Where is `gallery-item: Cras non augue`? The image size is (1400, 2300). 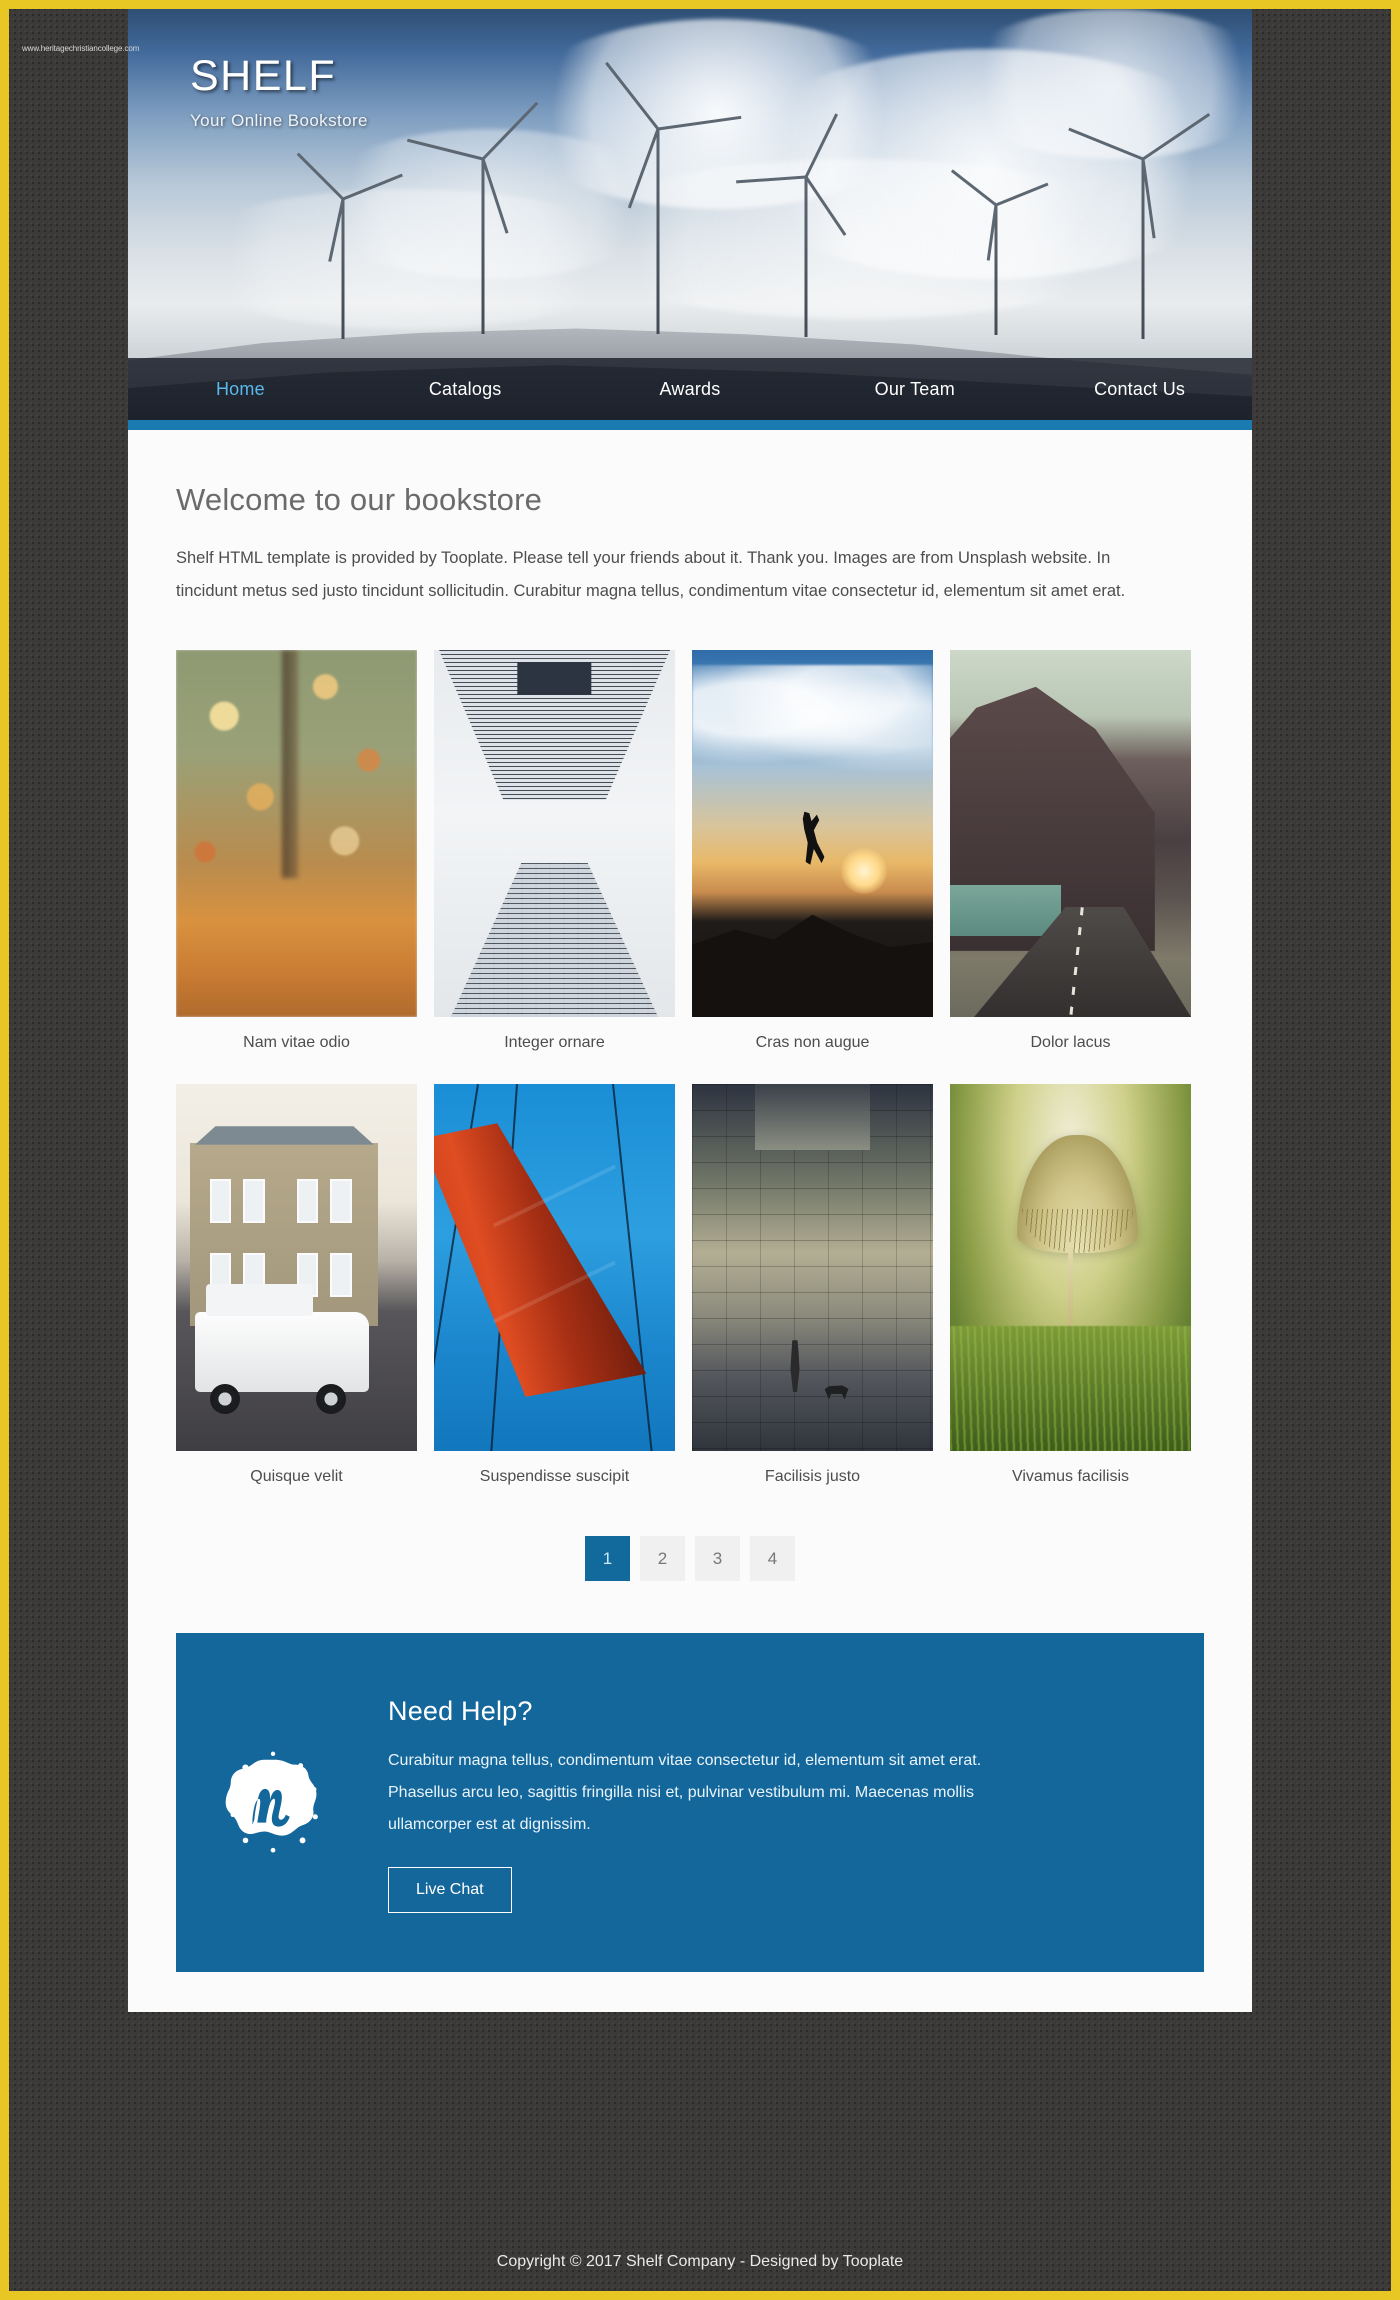 gallery-item: Cras non augue is located at coordinates (812, 851).